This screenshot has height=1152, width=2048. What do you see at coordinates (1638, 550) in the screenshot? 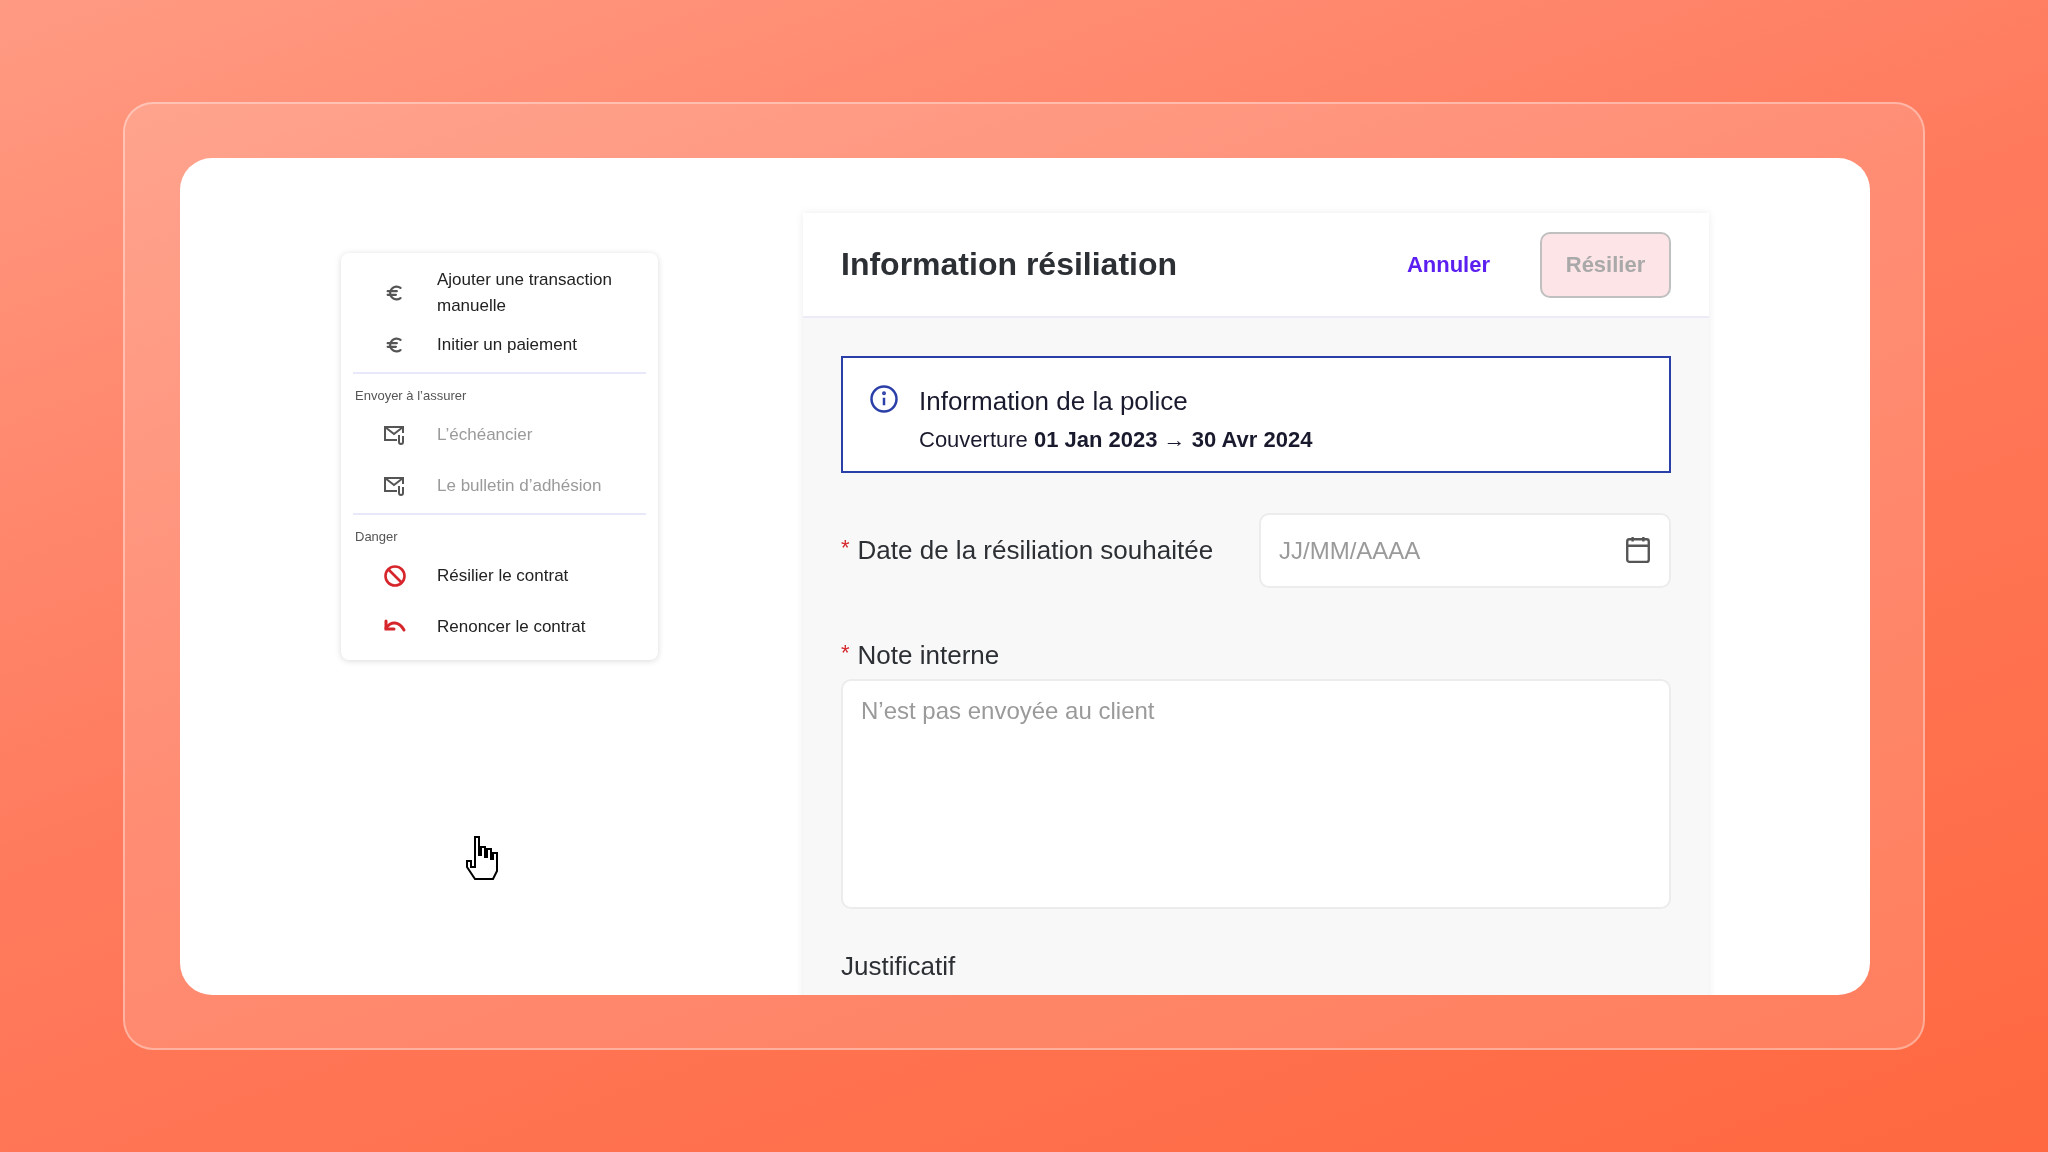
I see `calendar-icon` at bounding box center [1638, 550].